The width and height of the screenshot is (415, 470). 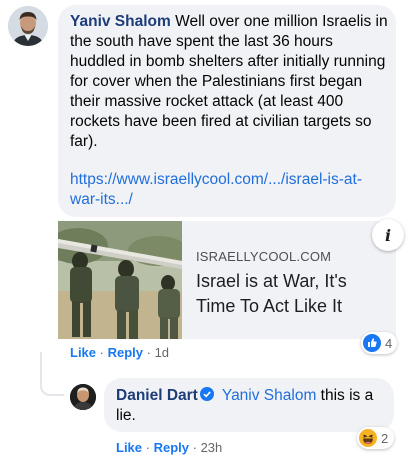 What do you see at coordinates (269, 395) in the screenshot?
I see `mention-link: Yaniv Shalom` at bounding box center [269, 395].